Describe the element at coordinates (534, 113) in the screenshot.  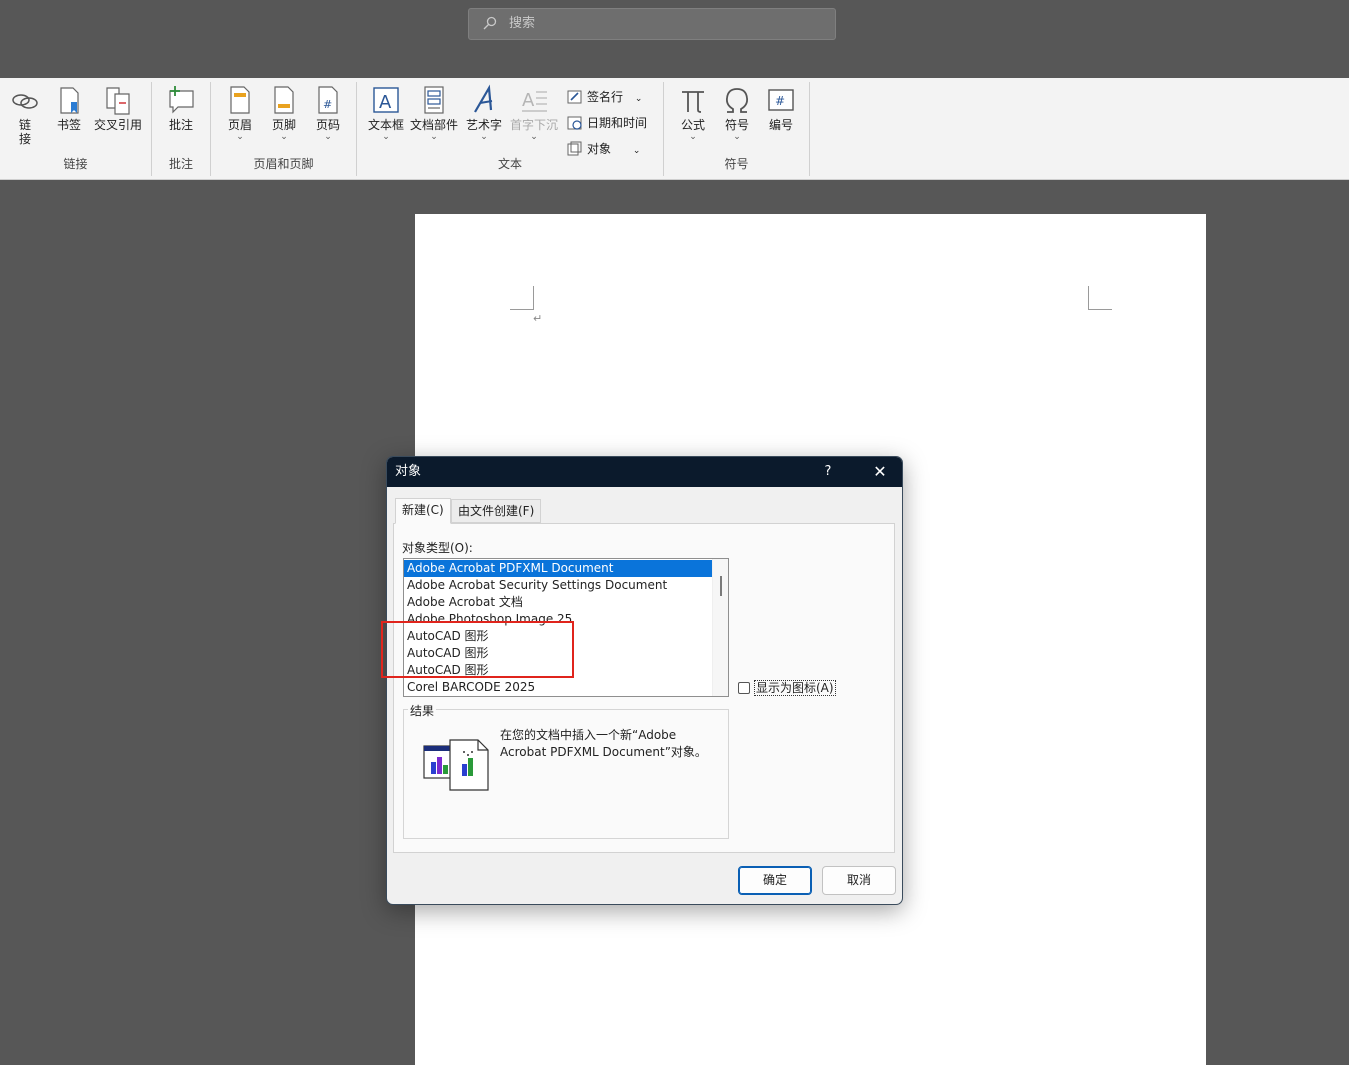
I see `drop-cap-button: A 首字下沉 ⌄` at that location.